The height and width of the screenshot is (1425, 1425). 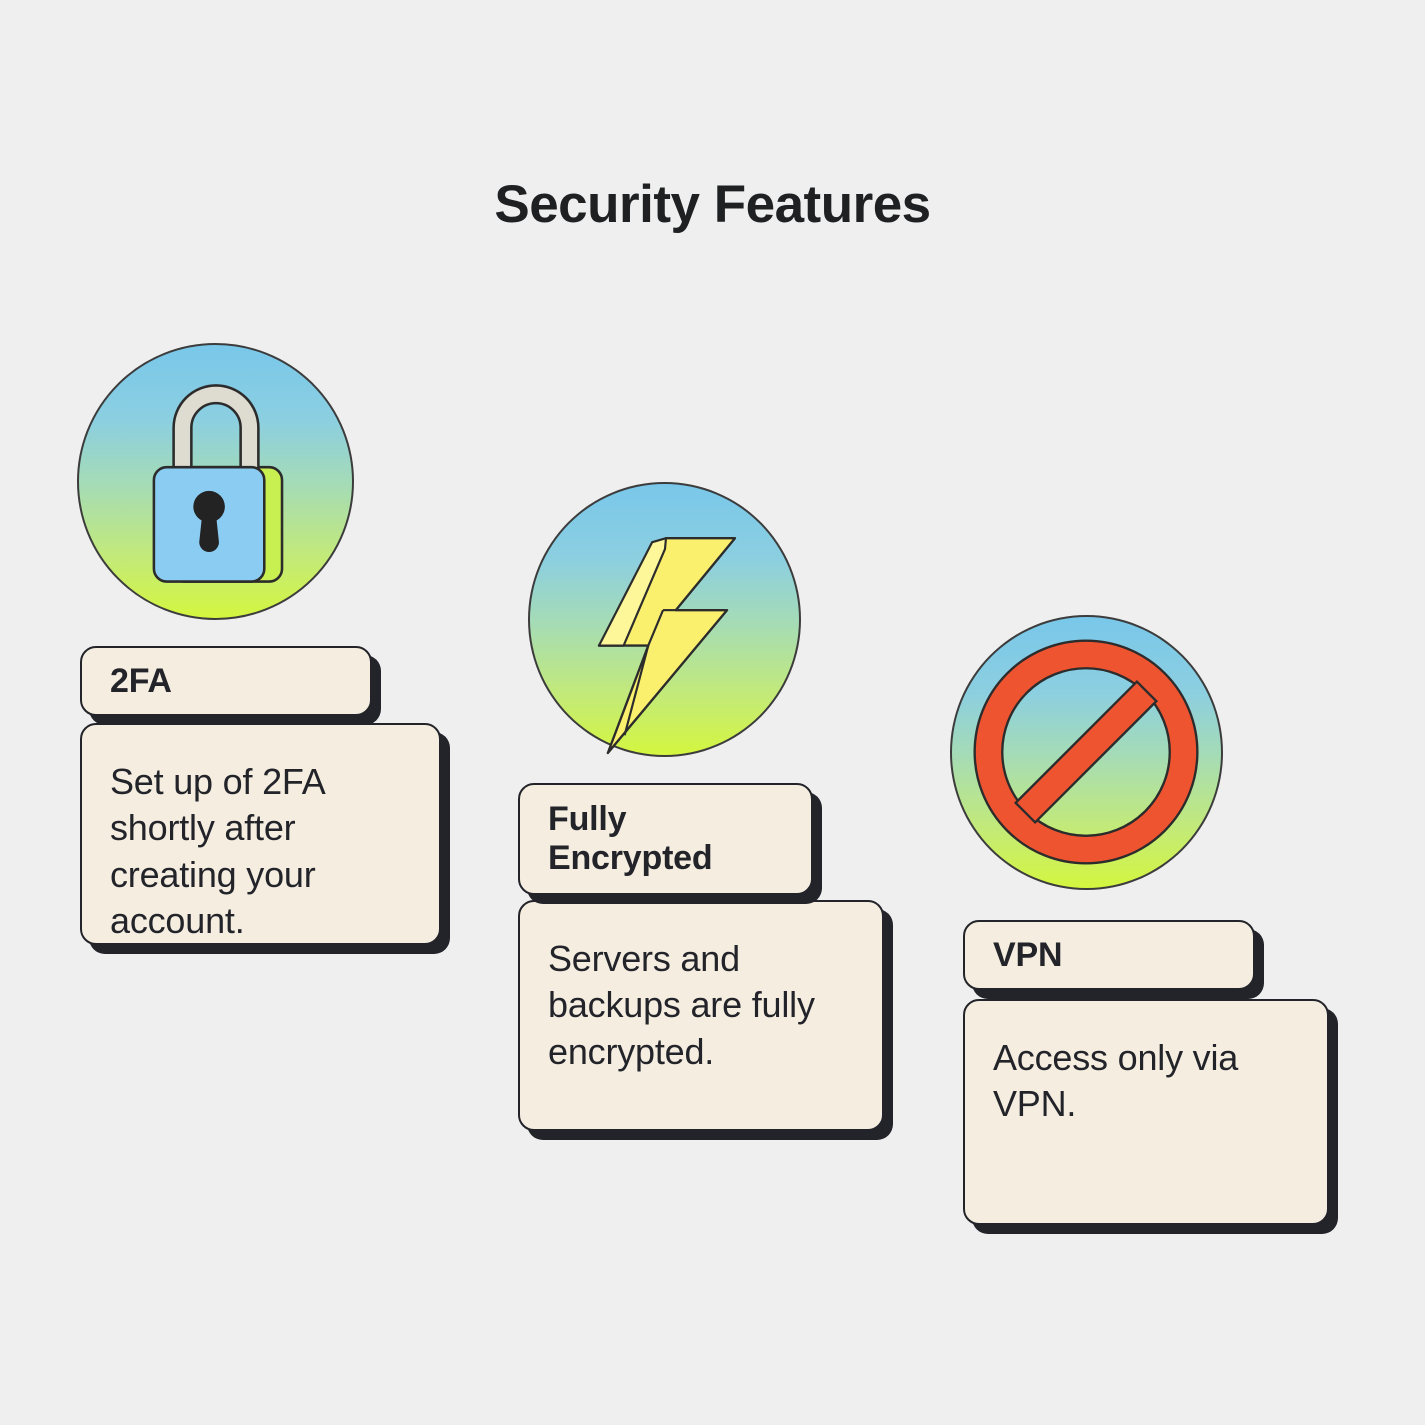 I want to click on padlock-icon-medallion, so click(x=215, y=481).